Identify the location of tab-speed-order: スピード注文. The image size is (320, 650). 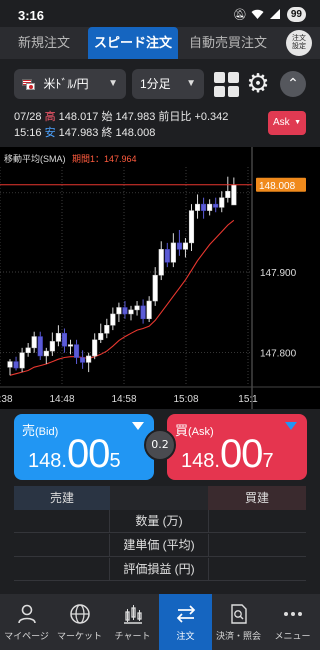
(133, 43).